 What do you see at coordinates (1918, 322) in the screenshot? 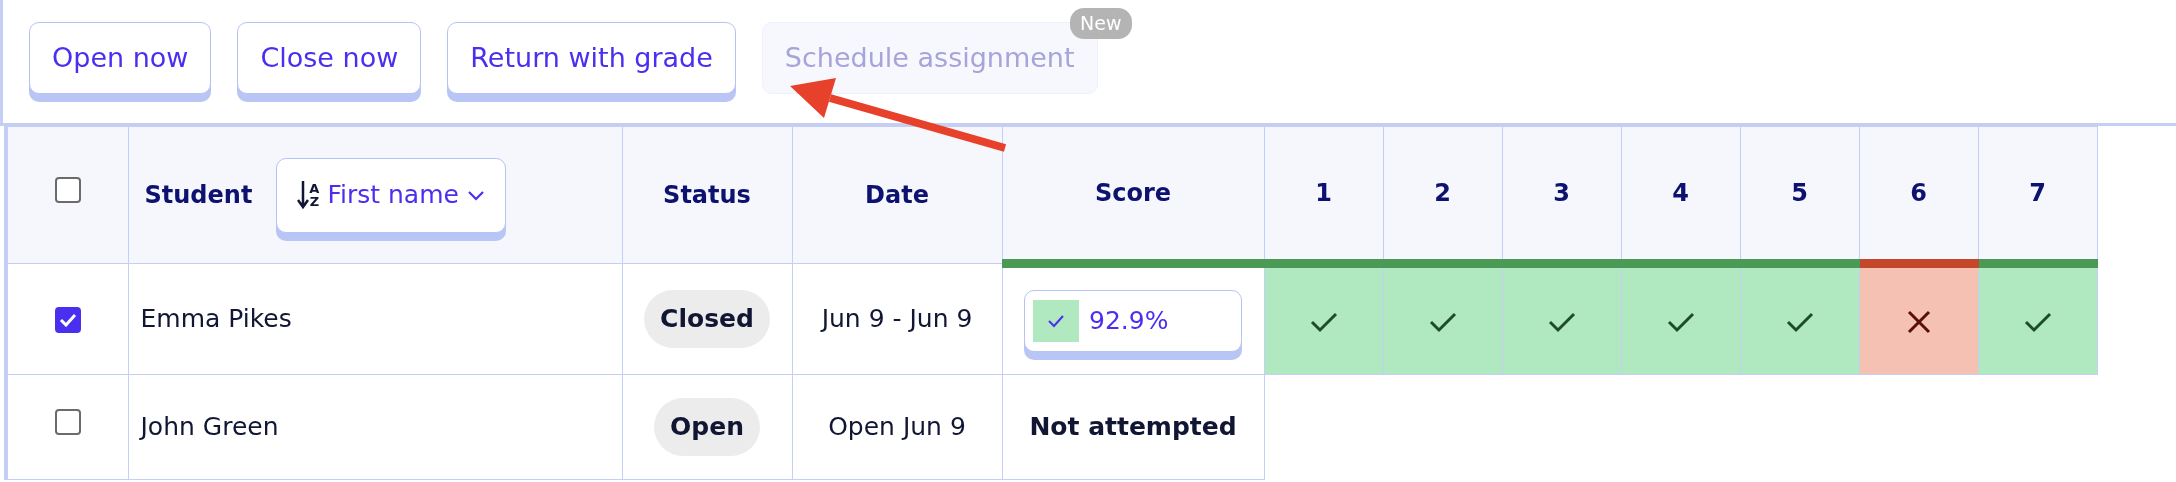
I see `cross-icon` at bounding box center [1918, 322].